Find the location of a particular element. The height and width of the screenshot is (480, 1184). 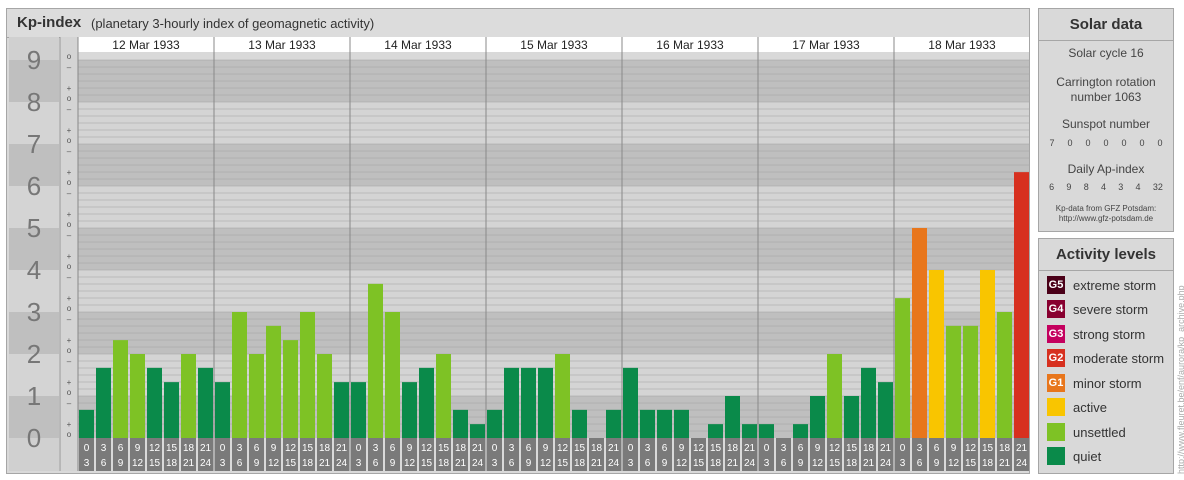

interval-end-label: 24 is located at coordinates (342, 463).